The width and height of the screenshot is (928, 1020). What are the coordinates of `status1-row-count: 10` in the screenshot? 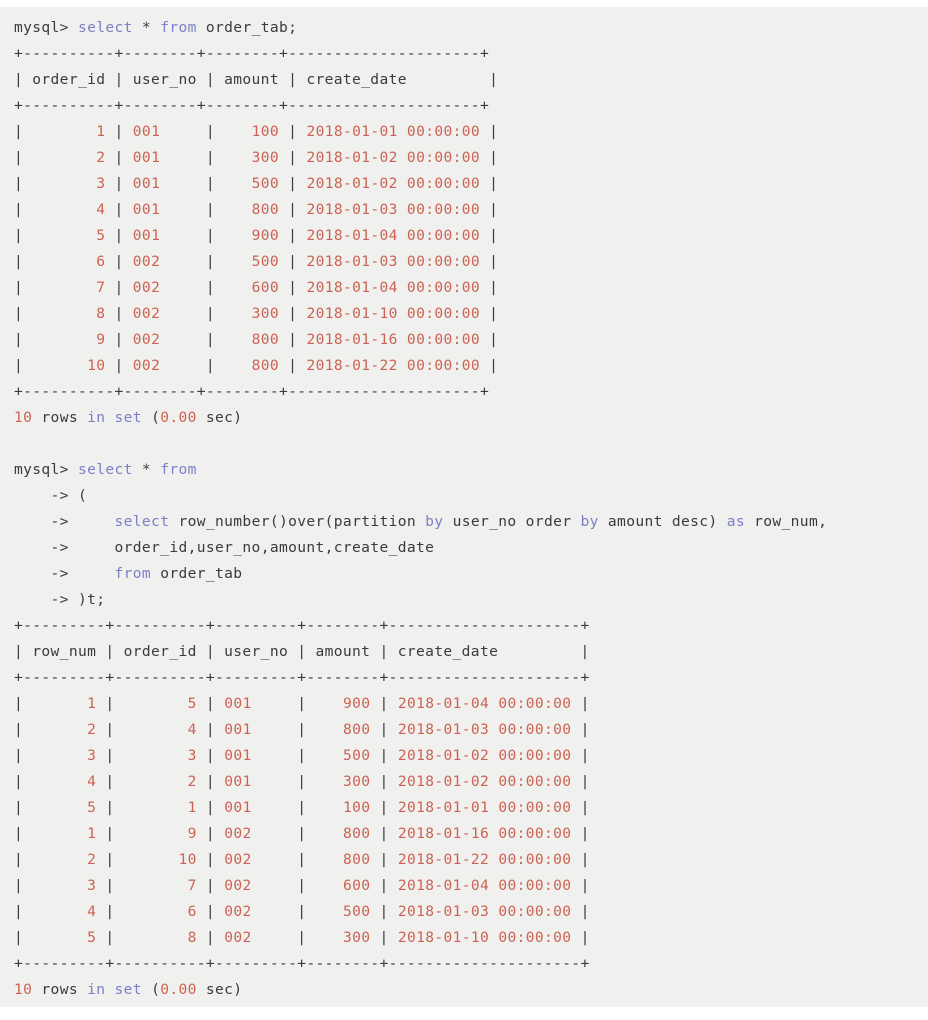 It's located at (23, 417).